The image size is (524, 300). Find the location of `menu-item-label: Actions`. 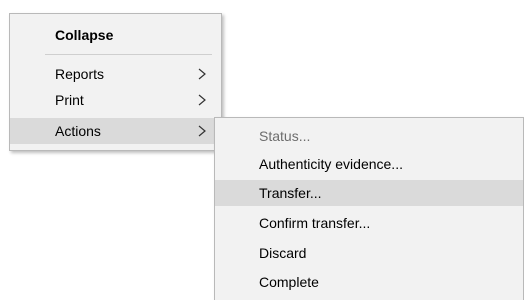

menu-item-label: Actions is located at coordinates (78, 131).